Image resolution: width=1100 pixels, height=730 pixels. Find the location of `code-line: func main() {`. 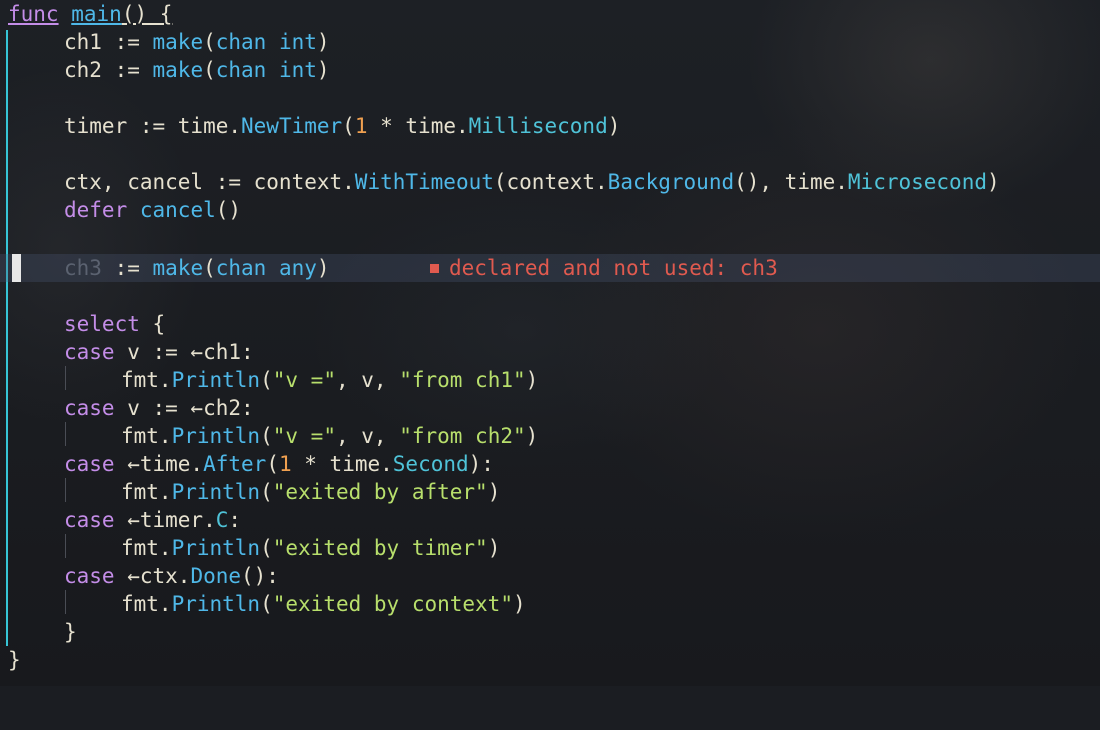

code-line: func main() { is located at coordinates (550, 14).